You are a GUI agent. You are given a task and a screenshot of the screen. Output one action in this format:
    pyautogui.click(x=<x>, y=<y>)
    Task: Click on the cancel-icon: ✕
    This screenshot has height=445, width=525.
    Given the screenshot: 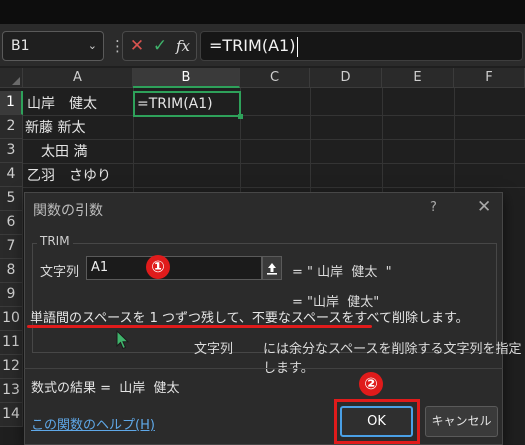 What is the action you would take?
    pyautogui.click(x=137, y=46)
    